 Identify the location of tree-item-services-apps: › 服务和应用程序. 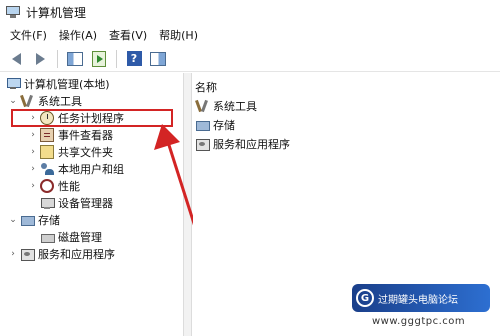
(61, 253).